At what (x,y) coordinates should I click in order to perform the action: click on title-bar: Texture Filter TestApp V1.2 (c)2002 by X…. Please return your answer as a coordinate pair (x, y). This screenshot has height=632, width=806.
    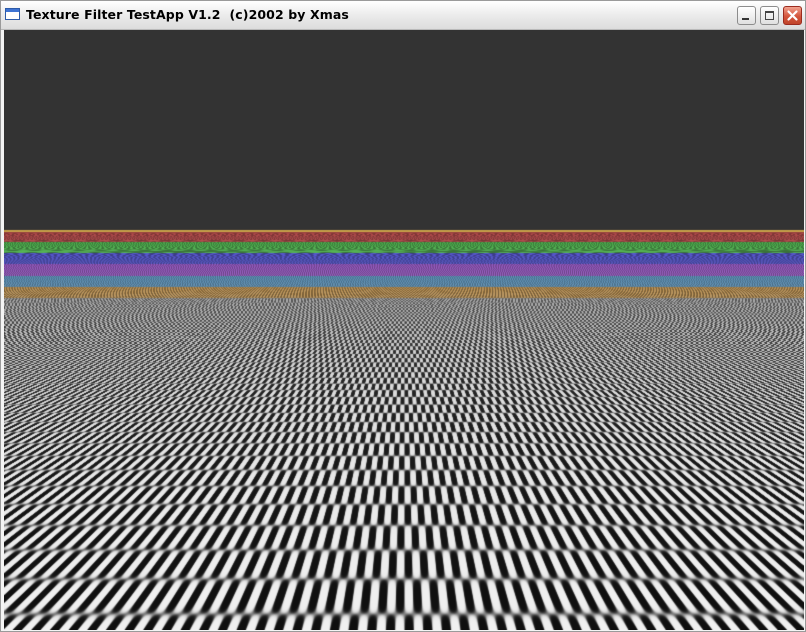
    Looking at the image, I should click on (403, 15).